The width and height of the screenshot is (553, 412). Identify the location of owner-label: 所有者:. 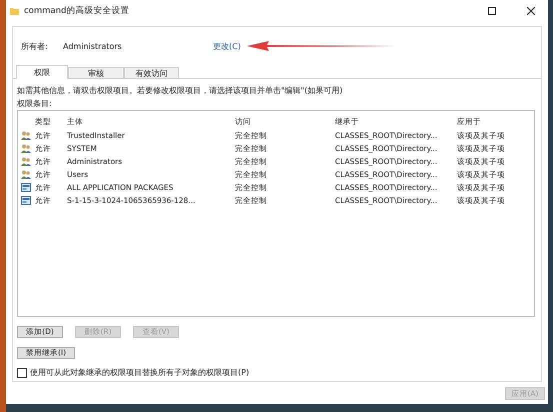
(35, 46).